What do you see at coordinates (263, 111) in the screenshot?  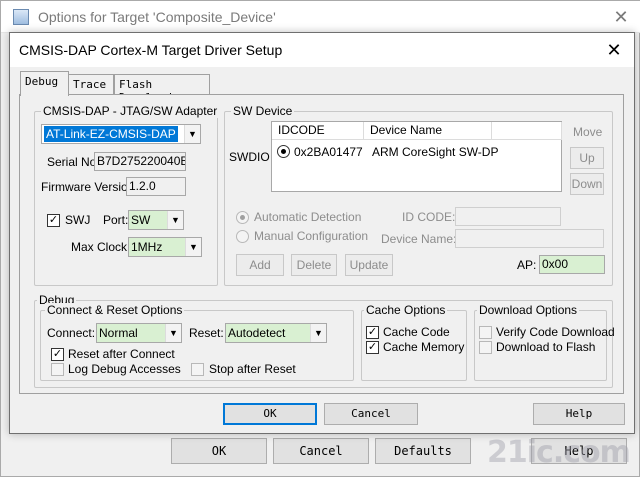 I see `sw-device-group-title: SW Device` at bounding box center [263, 111].